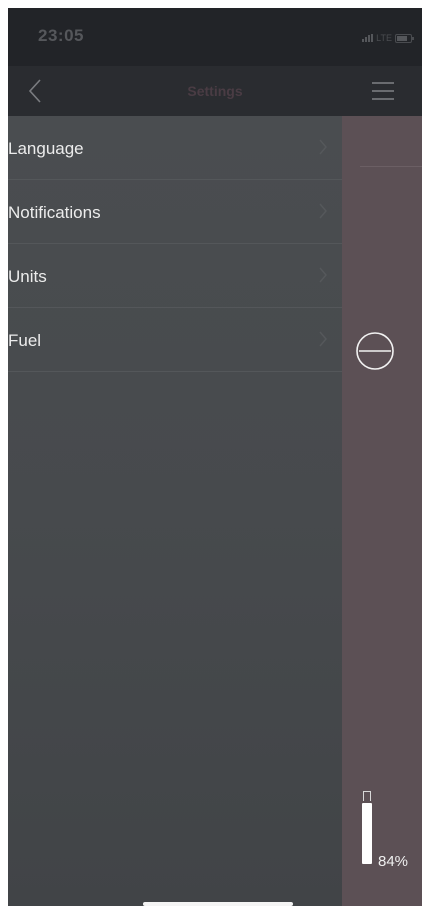  I want to click on settings-item-label: Fuel, so click(25, 340).